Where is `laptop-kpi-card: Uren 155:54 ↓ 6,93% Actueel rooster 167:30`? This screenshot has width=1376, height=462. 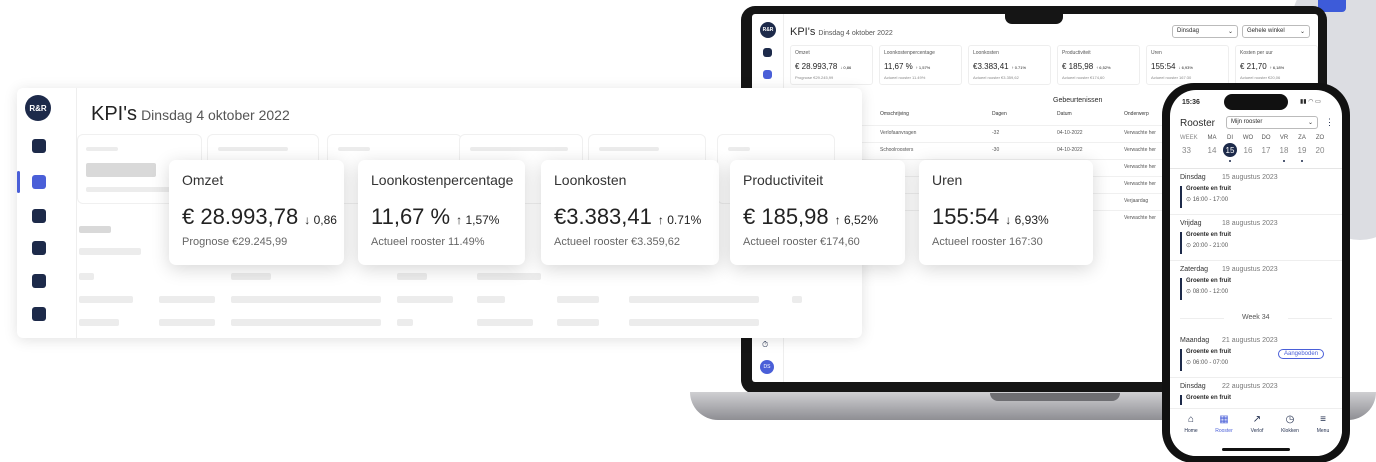
laptop-kpi-card: Uren 155:54 ↓ 6,93% Actueel rooster 167:30 is located at coordinates (1187, 65).